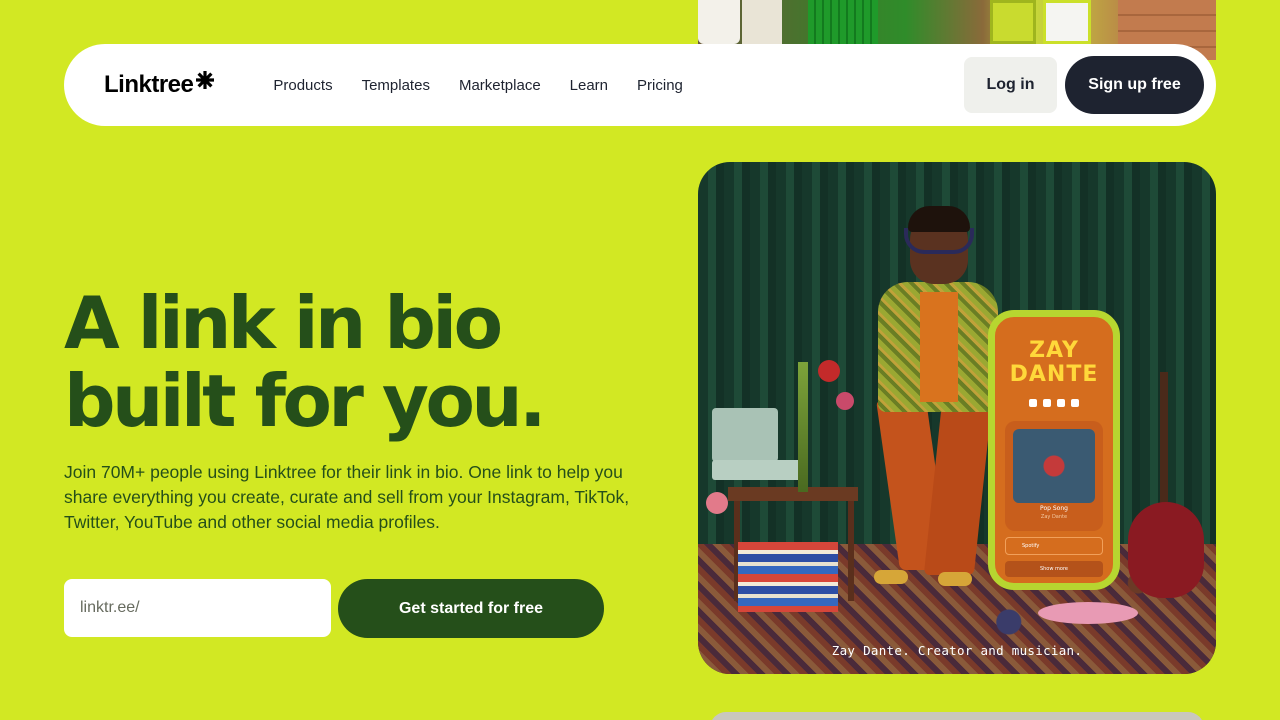  What do you see at coordinates (803, 427) in the screenshot?
I see `plant-stem-shape` at bounding box center [803, 427].